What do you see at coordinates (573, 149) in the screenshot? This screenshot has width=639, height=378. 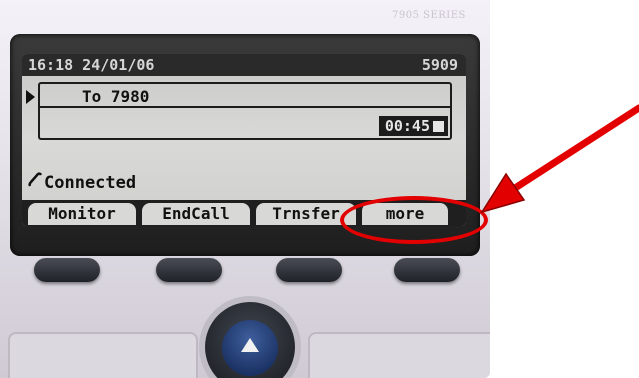 I see `arrow-shaft` at bounding box center [573, 149].